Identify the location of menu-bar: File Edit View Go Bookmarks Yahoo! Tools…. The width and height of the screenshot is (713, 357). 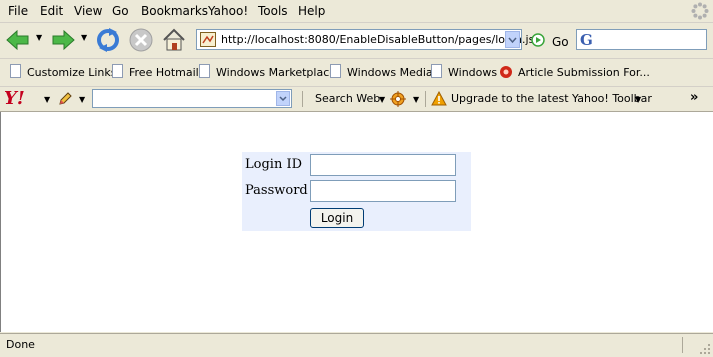
(356, 11).